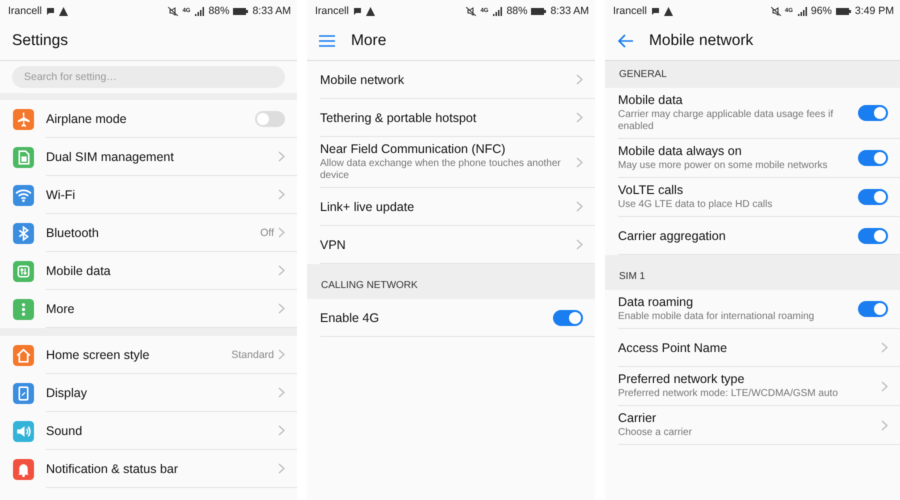 The width and height of the screenshot is (900, 500). Describe the element at coordinates (749, 379) in the screenshot. I see `setting-label: Preferred network type` at that location.